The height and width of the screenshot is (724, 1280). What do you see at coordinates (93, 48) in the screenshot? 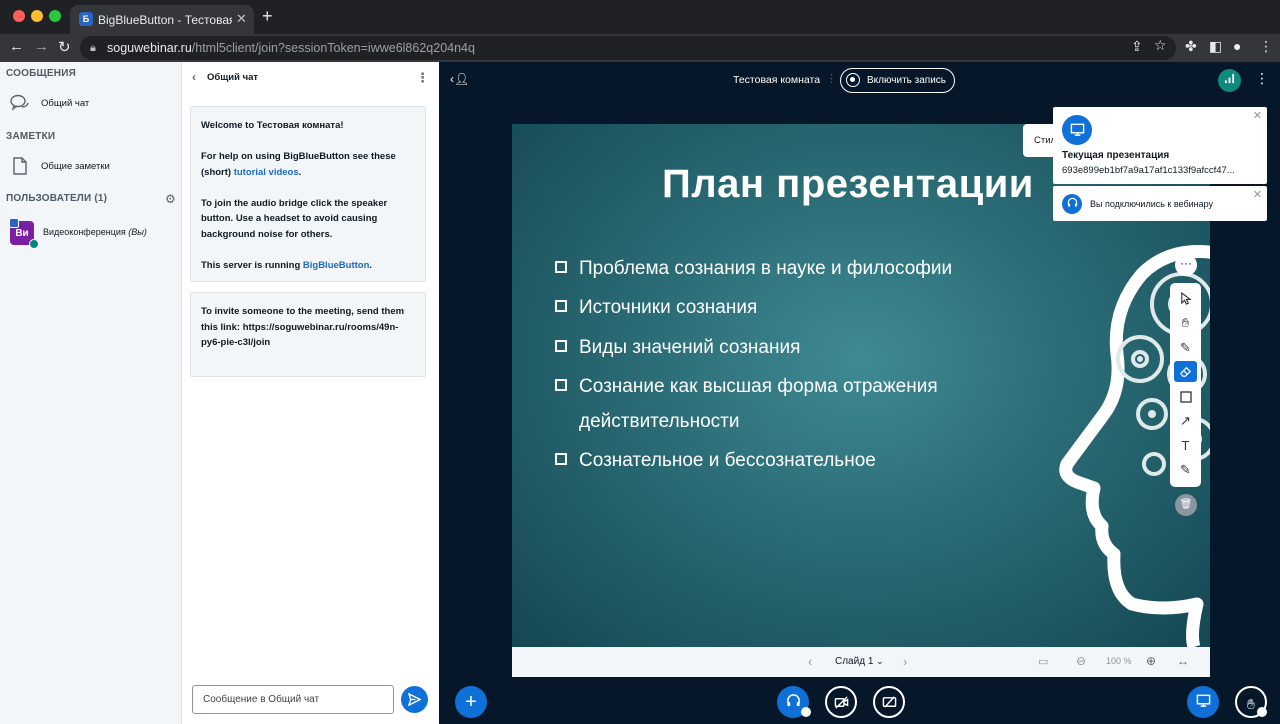
I see `lock-icon: 🔒︎` at bounding box center [93, 48].